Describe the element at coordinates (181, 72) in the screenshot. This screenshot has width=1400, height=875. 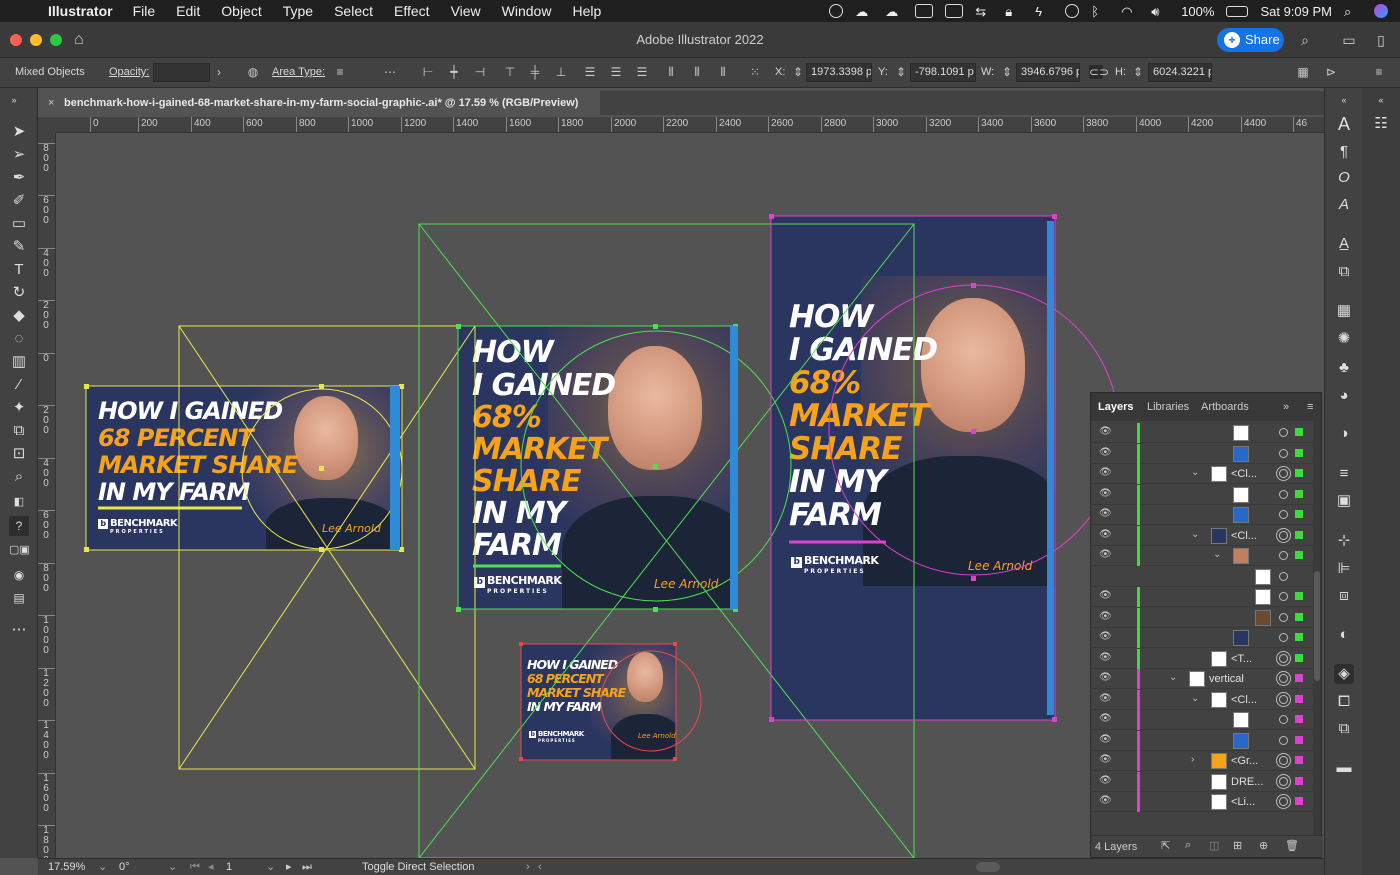
I see `opacity-field` at that location.